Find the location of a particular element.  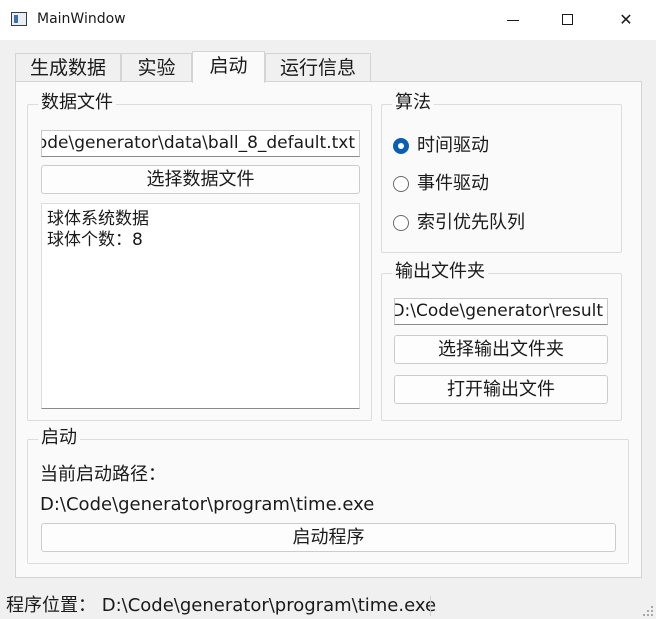

output-folder-path-input: D:\Code\generator\result is located at coordinates (501, 311).